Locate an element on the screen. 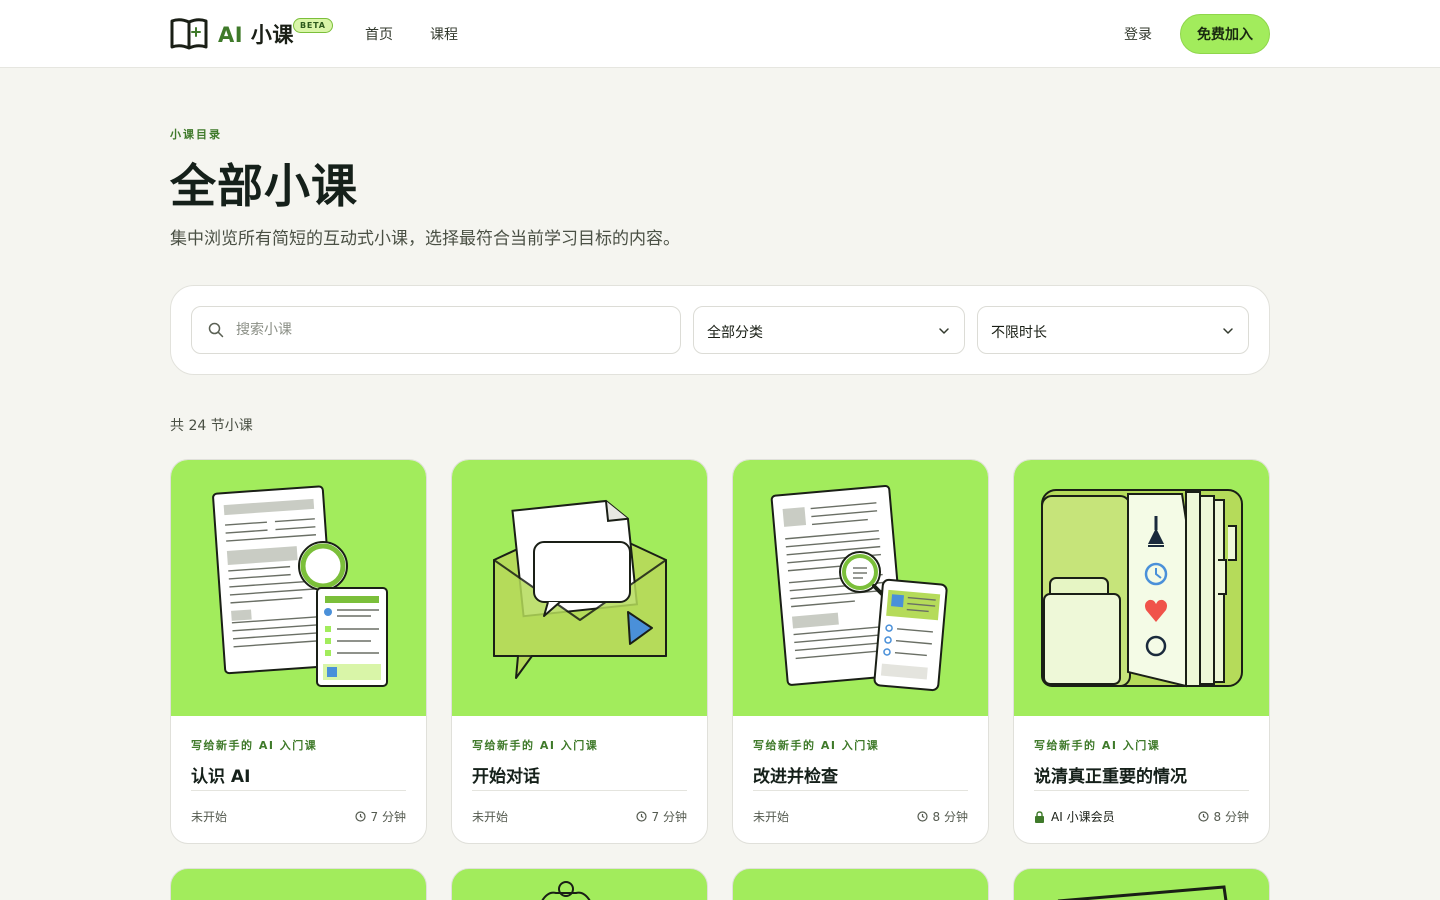  lesson-status-text: AI 小课会员 is located at coordinates (1083, 817).